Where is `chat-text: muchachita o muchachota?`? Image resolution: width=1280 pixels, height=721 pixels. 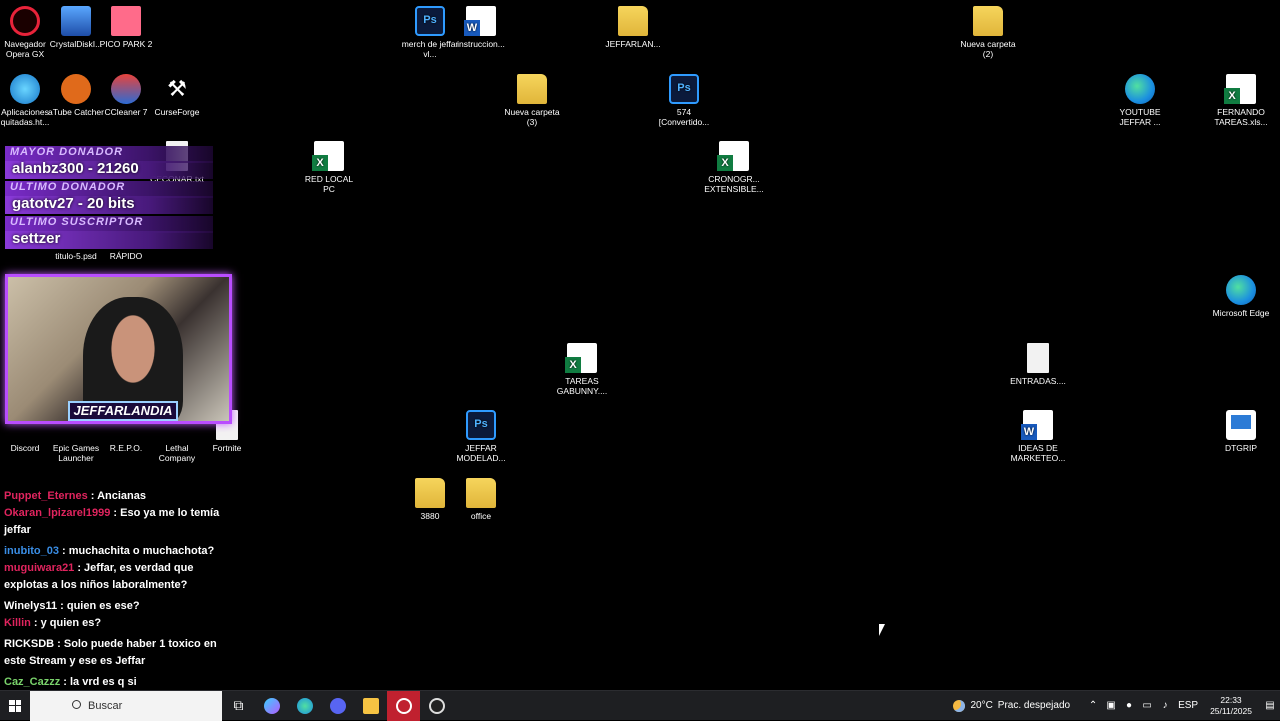
chat-text: muchachita o muchachota? is located at coordinates (141, 551).